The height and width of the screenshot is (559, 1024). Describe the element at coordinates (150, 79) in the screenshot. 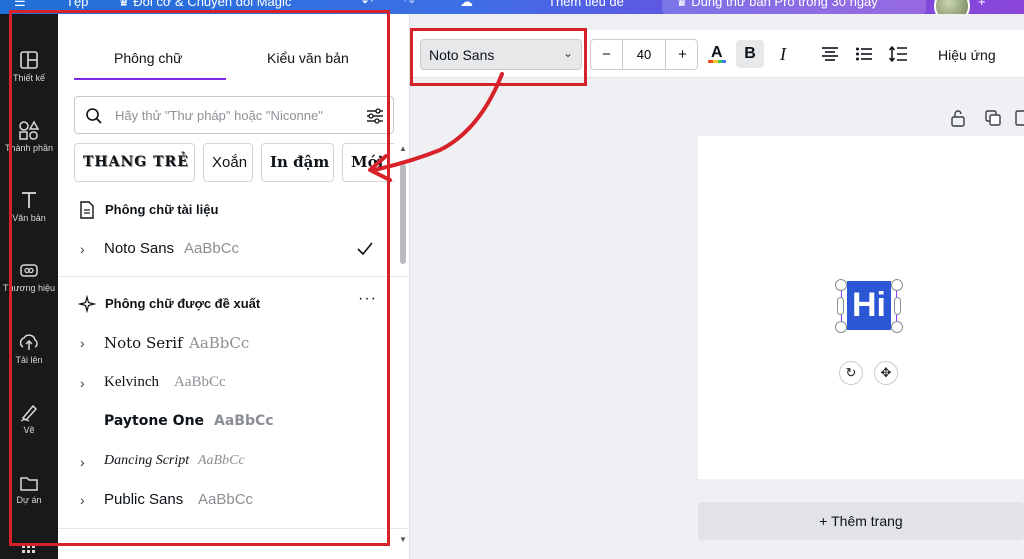

I see `active-tab-indicator` at that location.